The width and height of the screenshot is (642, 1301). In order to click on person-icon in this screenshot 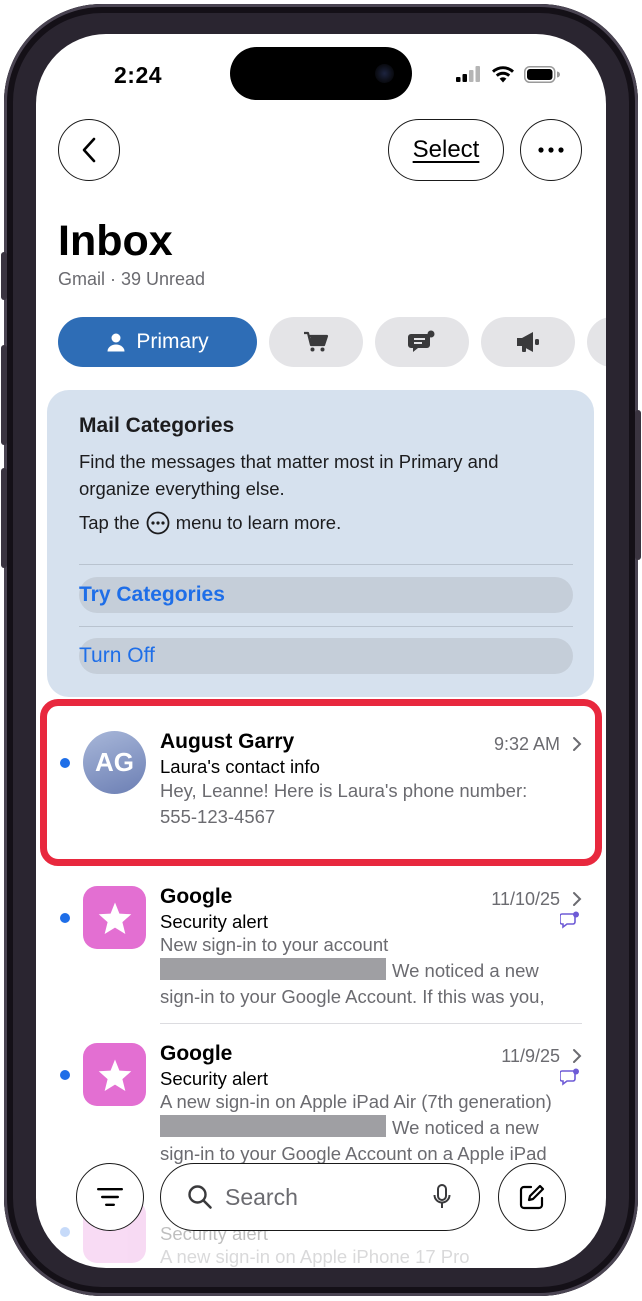, I will do `click(116, 342)`.